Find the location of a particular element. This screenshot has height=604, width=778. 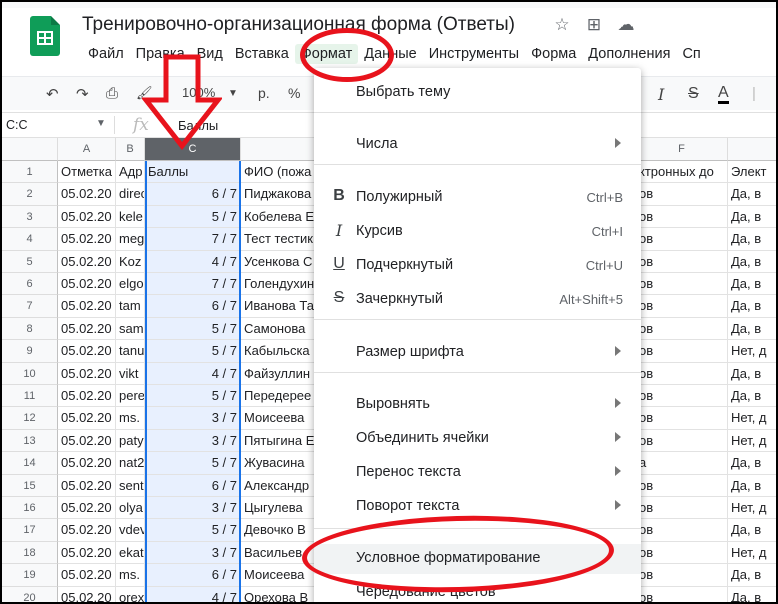

format-menu-item: Размер шрифта is located at coordinates (477, 353).